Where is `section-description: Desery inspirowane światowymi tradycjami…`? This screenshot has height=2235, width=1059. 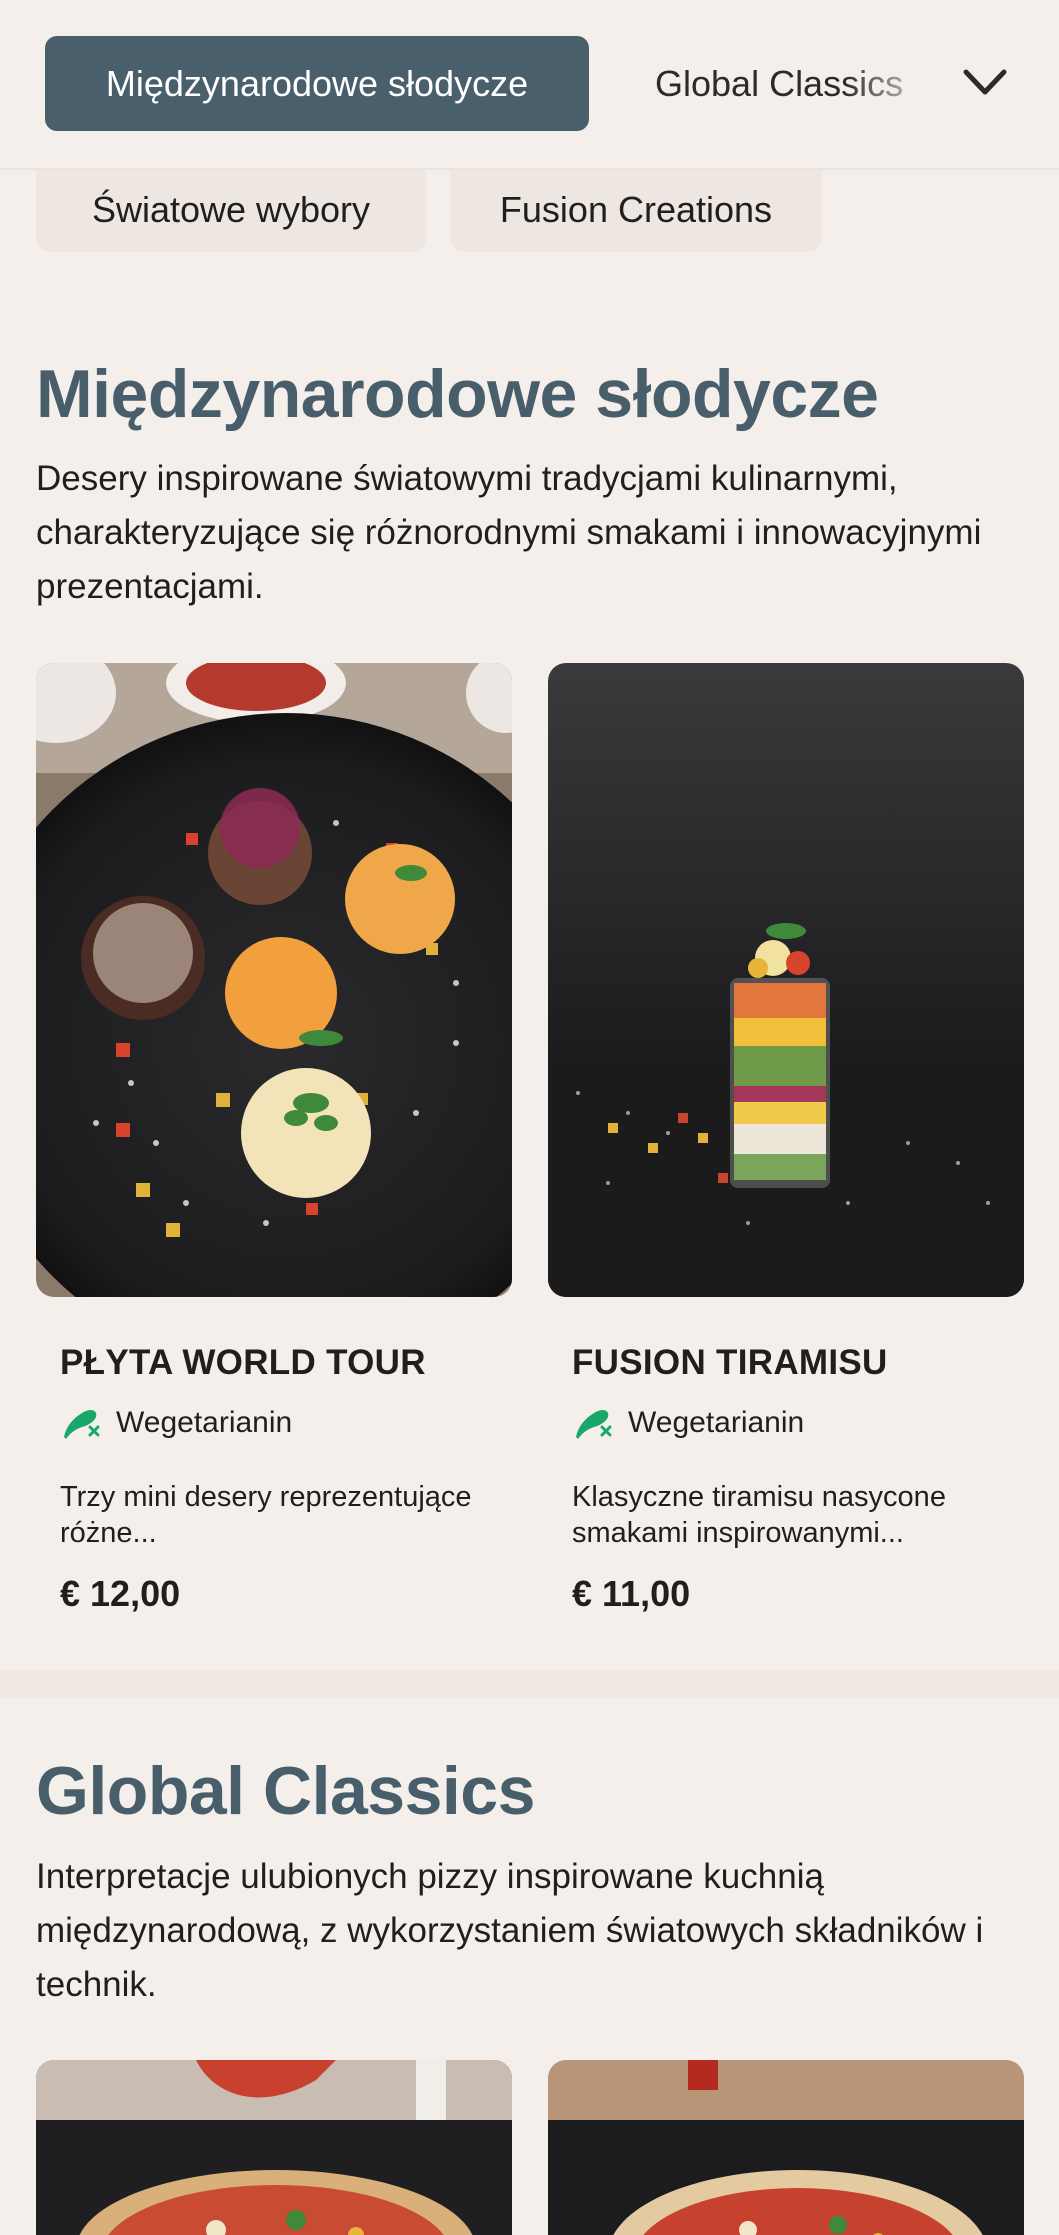
section-description: Desery inspirowane światowymi tradycjami… is located at coordinates (509, 532).